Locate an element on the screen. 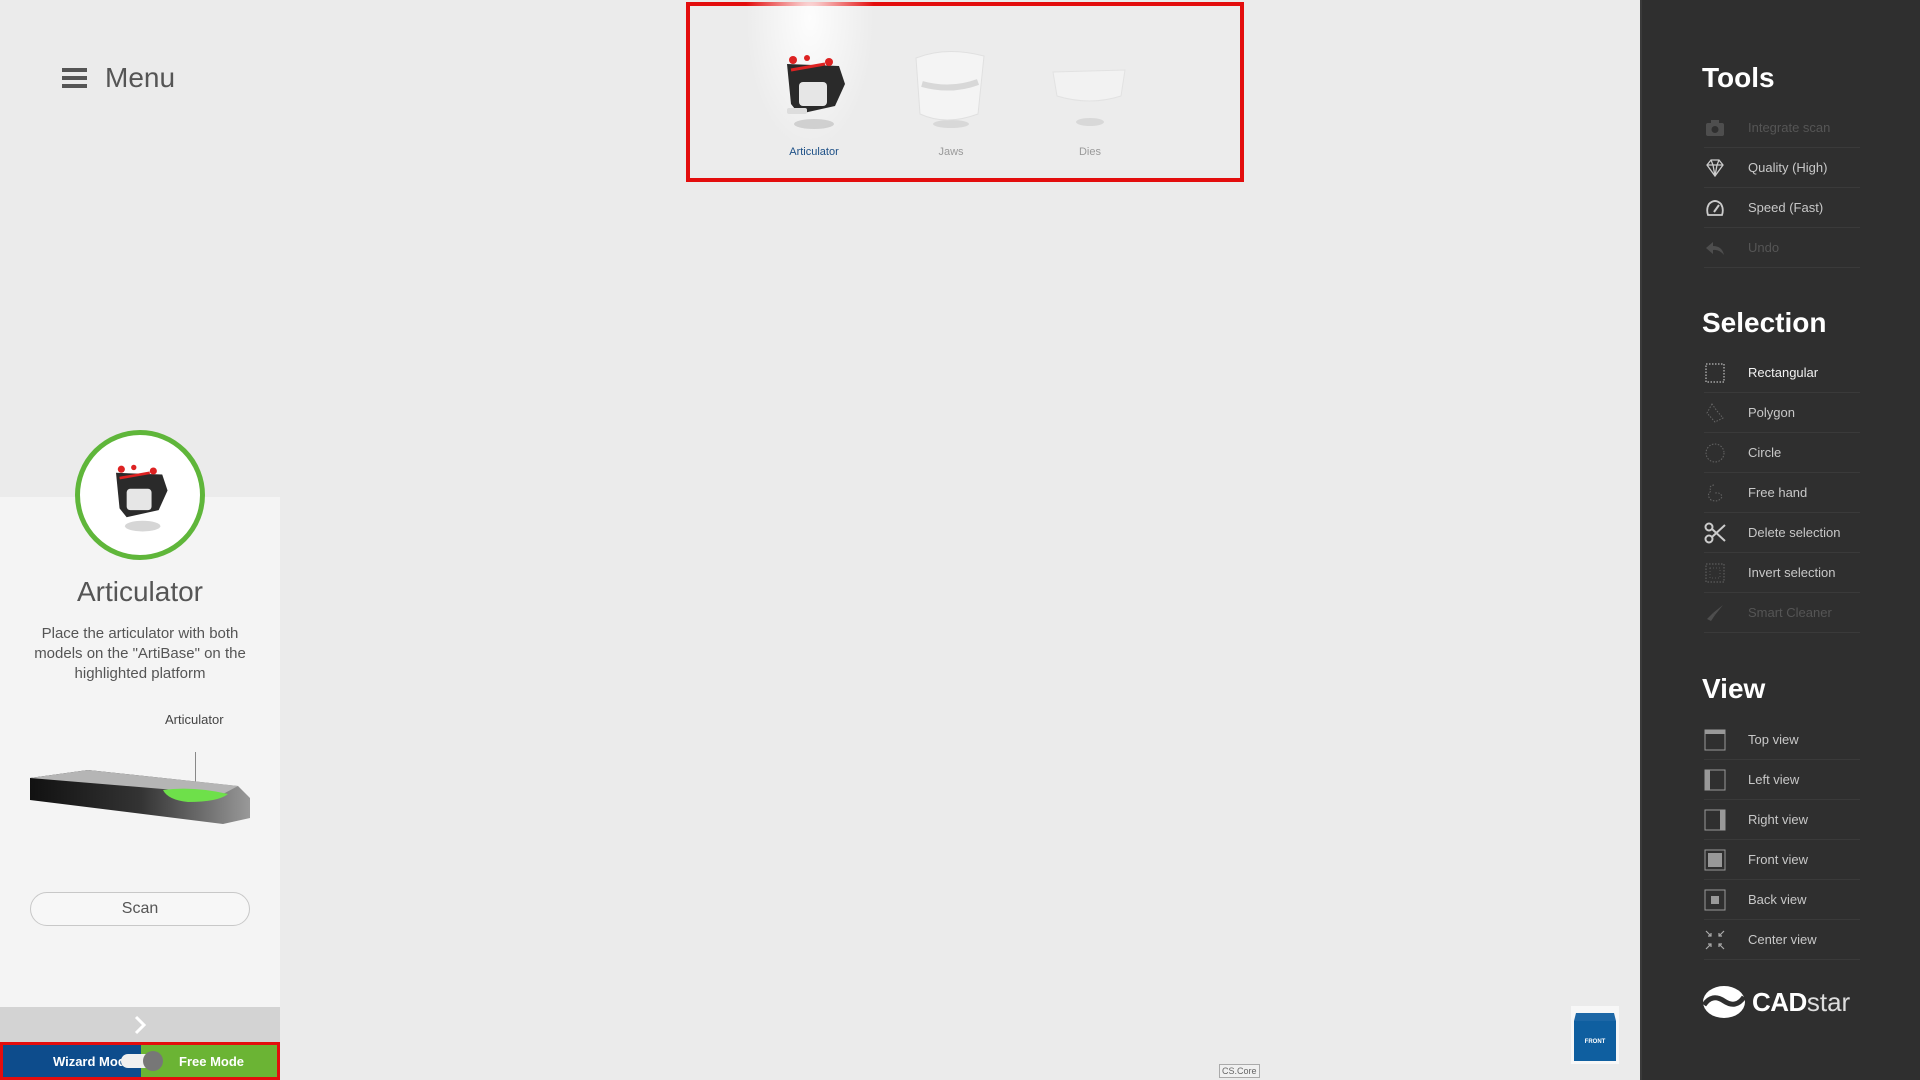 The image size is (1920, 1080). step-title: Articulator is located at coordinates (140, 591).